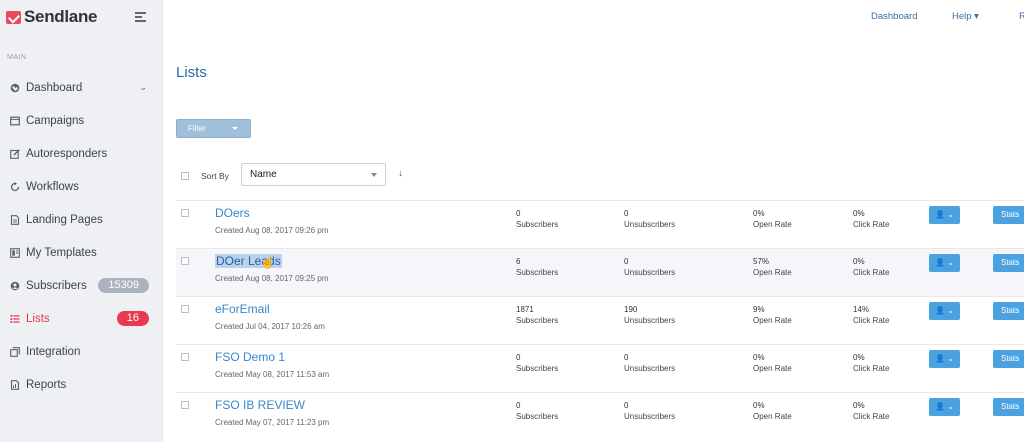  What do you see at coordinates (861, 309) in the screenshot?
I see `click-rate-value: 14%` at bounding box center [861, 309].